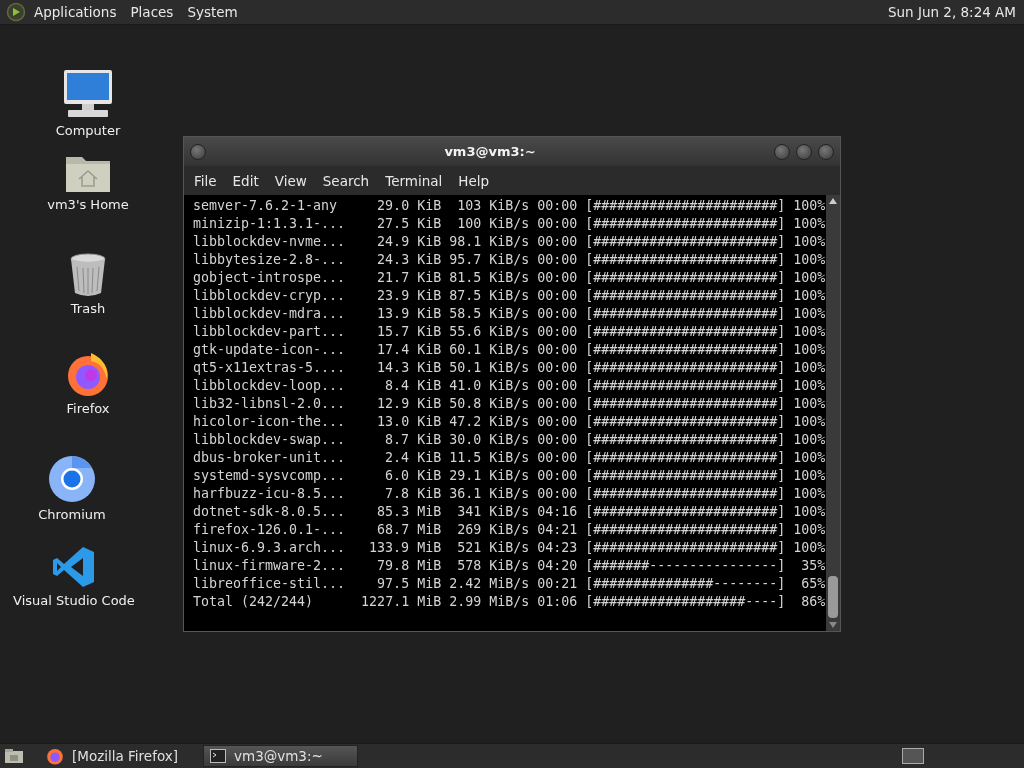 This screenshot has height=768, width=1024. I want to click on menu-item: Edit, so click(245, 180).